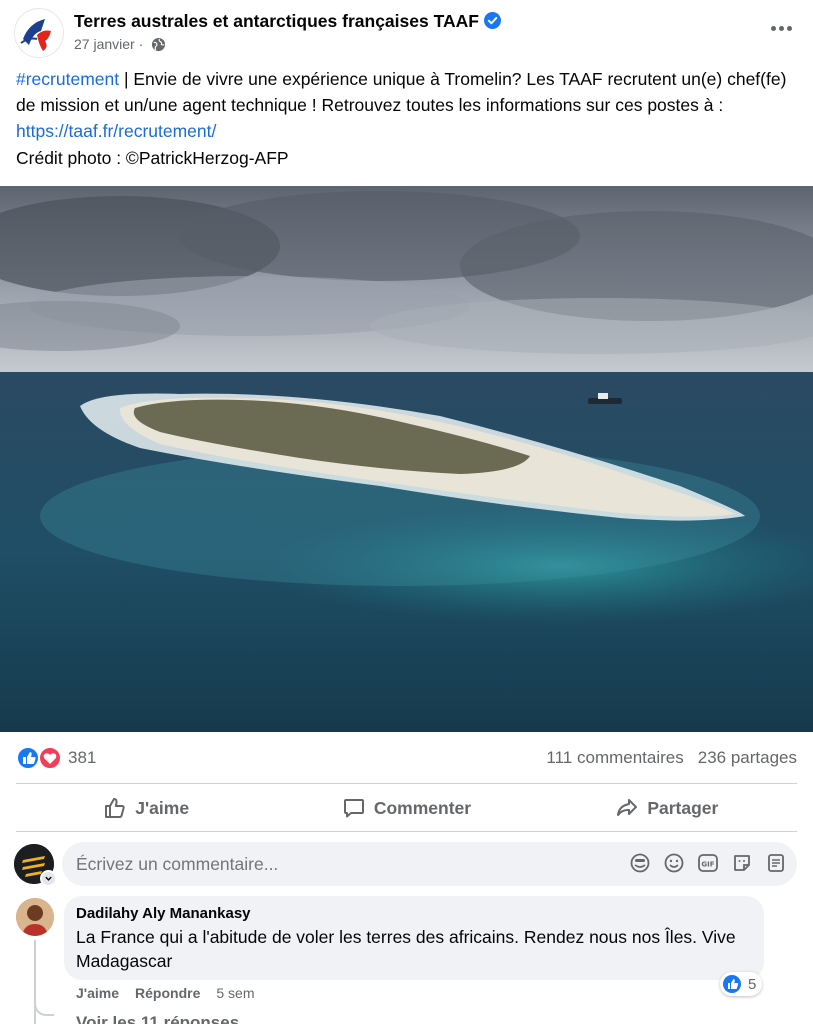 The height and width of the screenshot is (1024, 813). I want to click on post-meta: 27 janvier ·, so click(120, 44).